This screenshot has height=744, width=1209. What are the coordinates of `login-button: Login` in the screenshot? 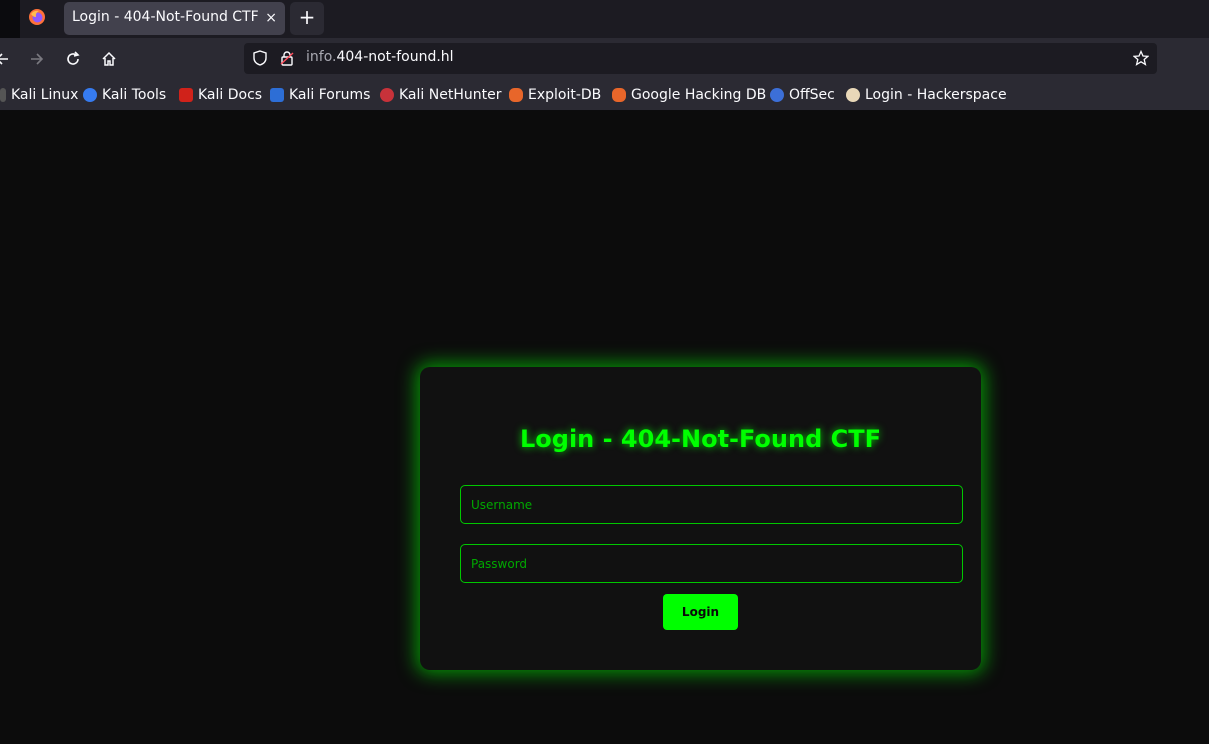 It's located at (700, 612).